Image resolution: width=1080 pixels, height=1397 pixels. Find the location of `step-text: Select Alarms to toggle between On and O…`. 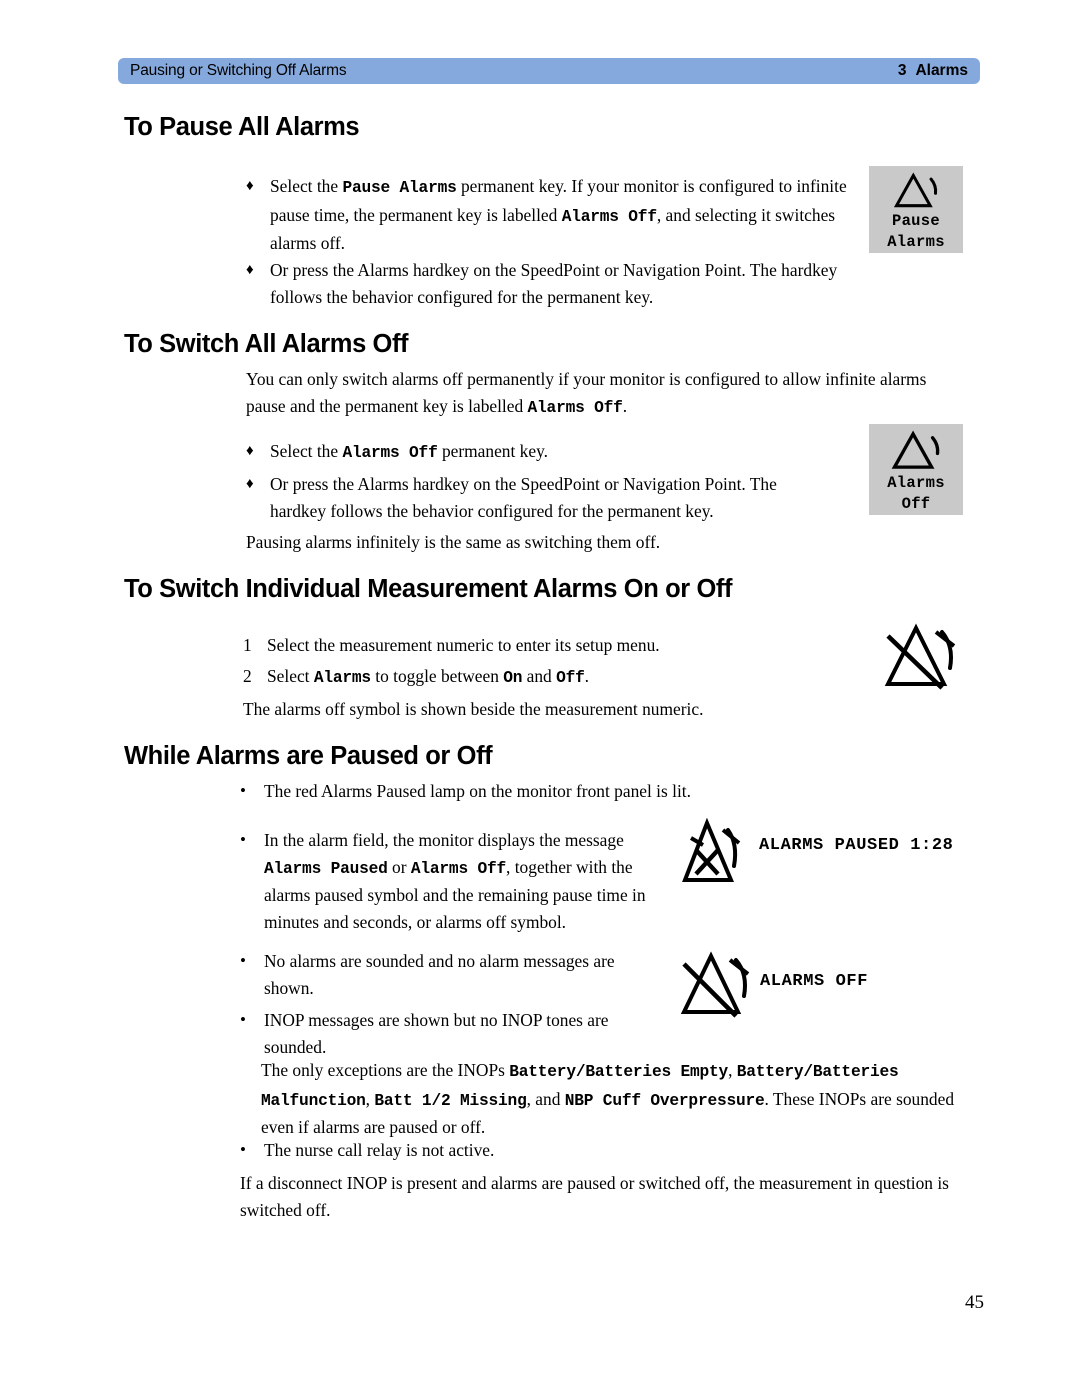

step-text: Select Alarms to toggle between On and O… is located at coordinates (428, 676).